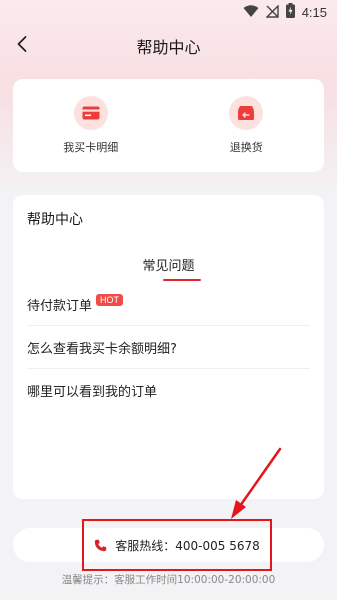 This screenshot has width=337, height=600. I want to click on annotation-arrow, so click(256, 483).